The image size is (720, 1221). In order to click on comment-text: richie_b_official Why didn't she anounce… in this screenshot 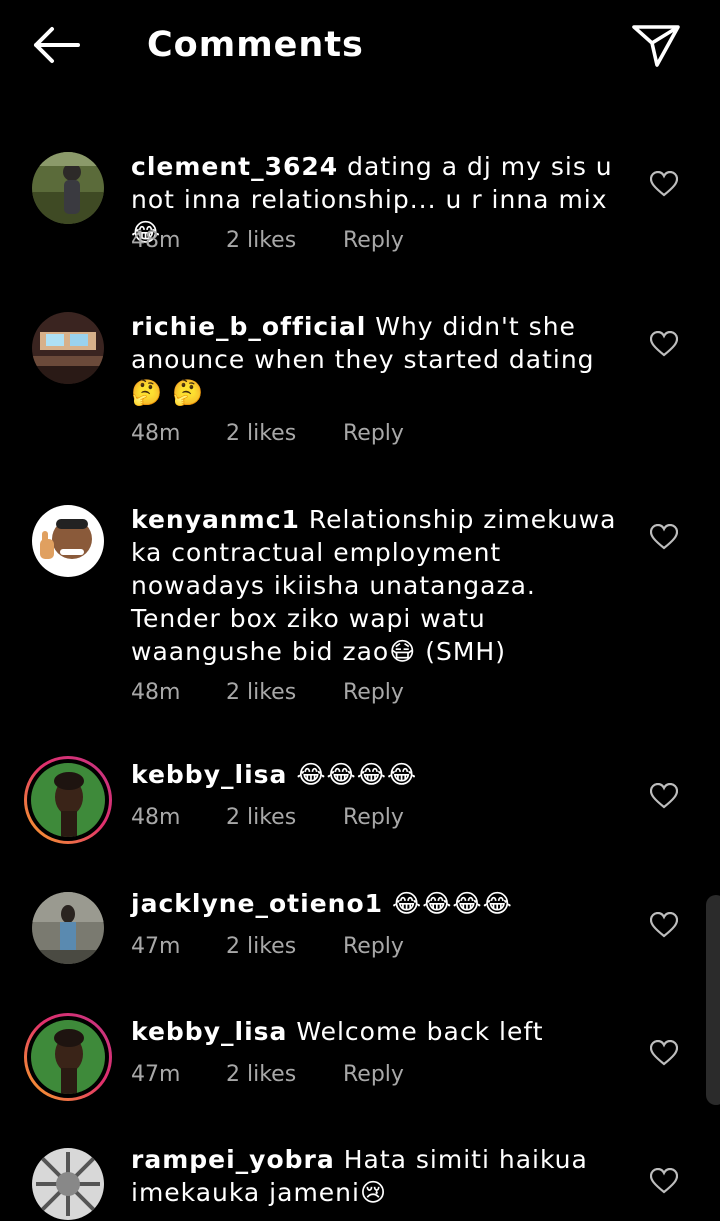, I will do `click(376, 359)`.